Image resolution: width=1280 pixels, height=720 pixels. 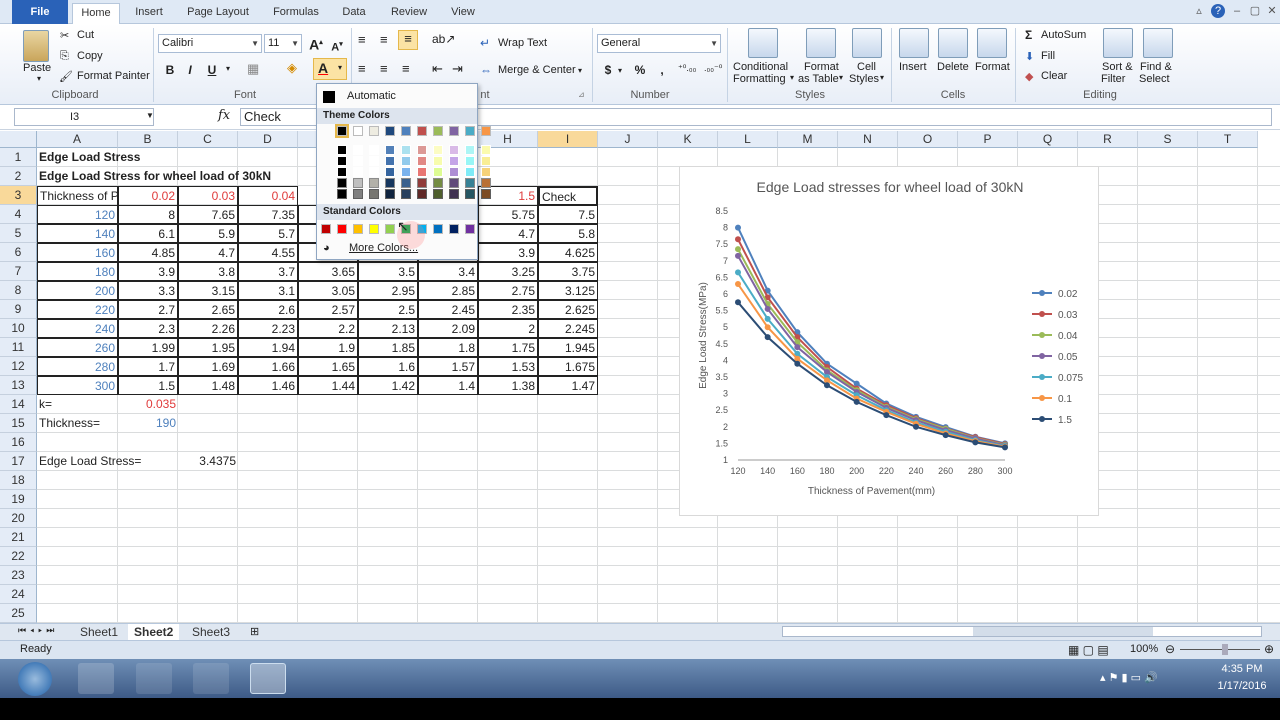 What do you see at coordinates (18, 442) in the screenshot?
I see `row-header-16: 16` at bounding box center [18, 442].